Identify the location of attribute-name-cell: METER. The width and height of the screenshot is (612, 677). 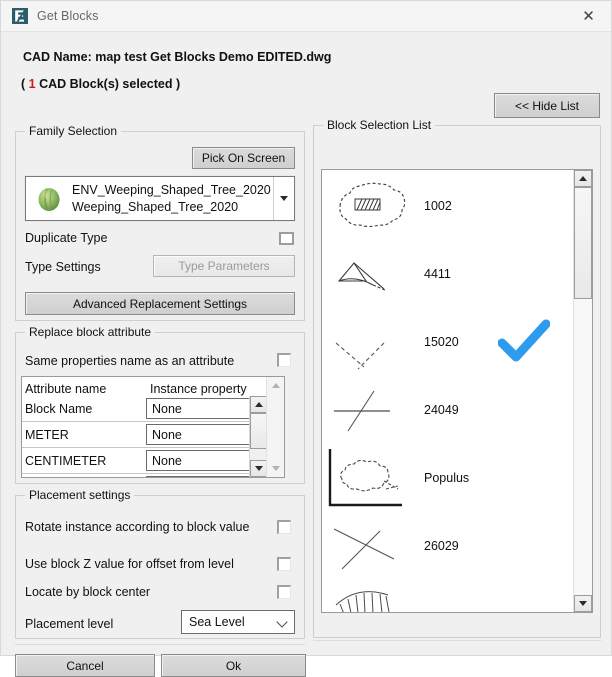
(47, 434).